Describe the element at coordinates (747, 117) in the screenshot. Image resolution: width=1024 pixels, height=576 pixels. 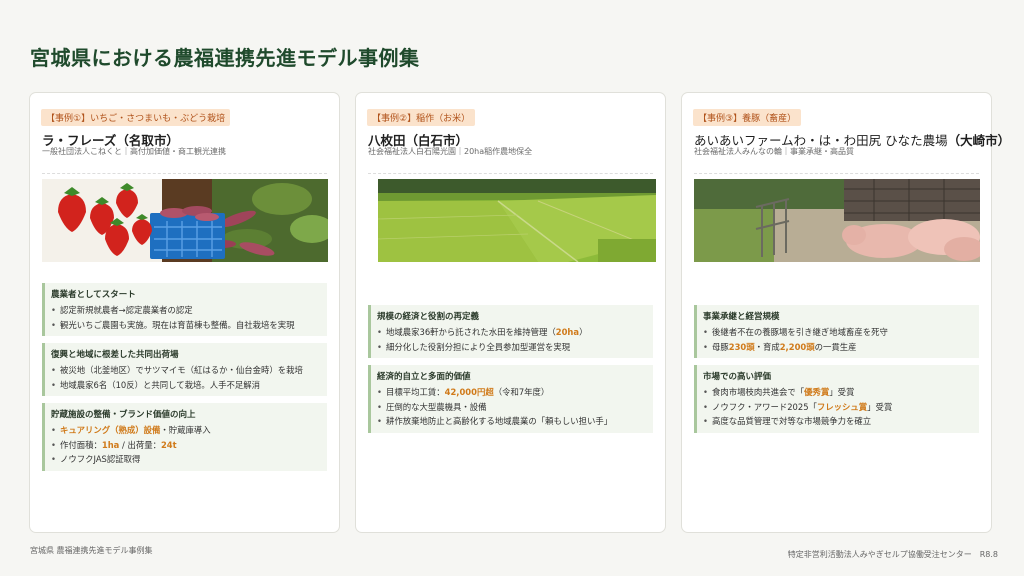
I see `case-tag: 【事例③】養豚（畜産）` at that location.